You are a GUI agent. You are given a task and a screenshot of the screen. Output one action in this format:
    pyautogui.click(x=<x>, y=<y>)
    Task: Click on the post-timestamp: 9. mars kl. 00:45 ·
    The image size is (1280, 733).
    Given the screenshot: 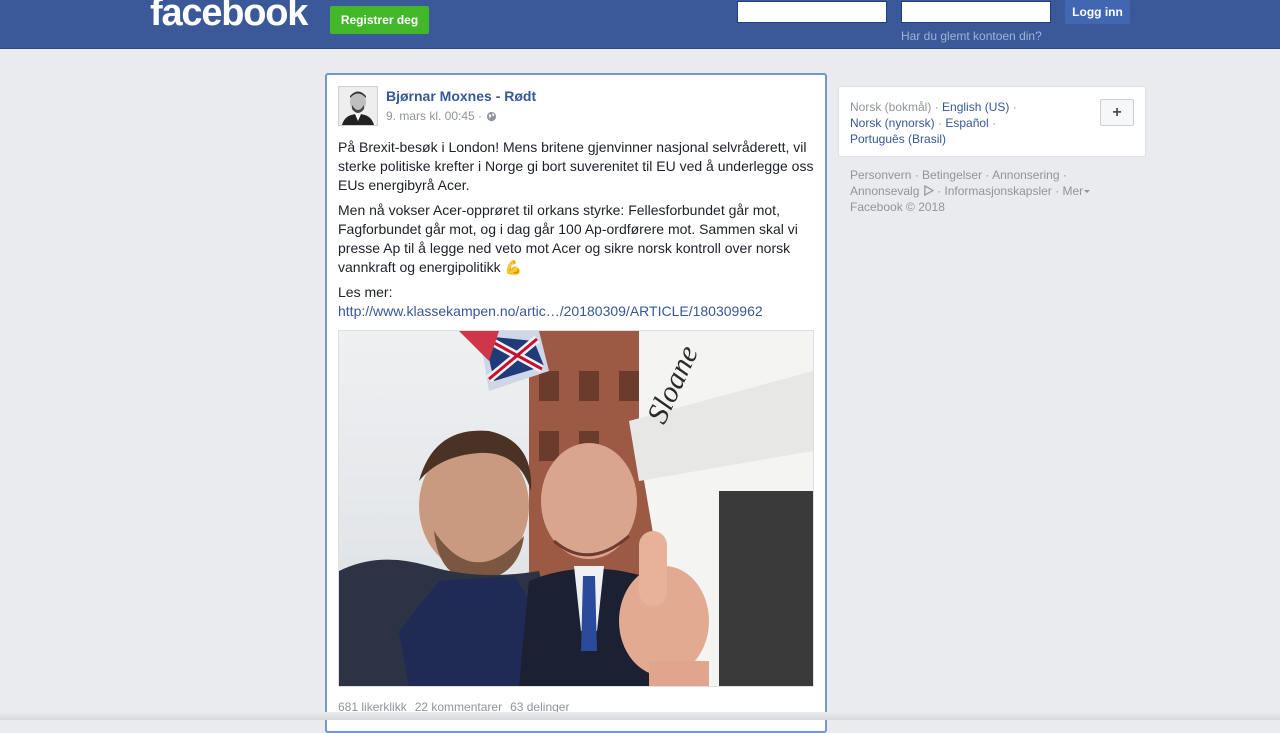 What is the action you would take?
    pyautogui.click(x=434, y=116)
    